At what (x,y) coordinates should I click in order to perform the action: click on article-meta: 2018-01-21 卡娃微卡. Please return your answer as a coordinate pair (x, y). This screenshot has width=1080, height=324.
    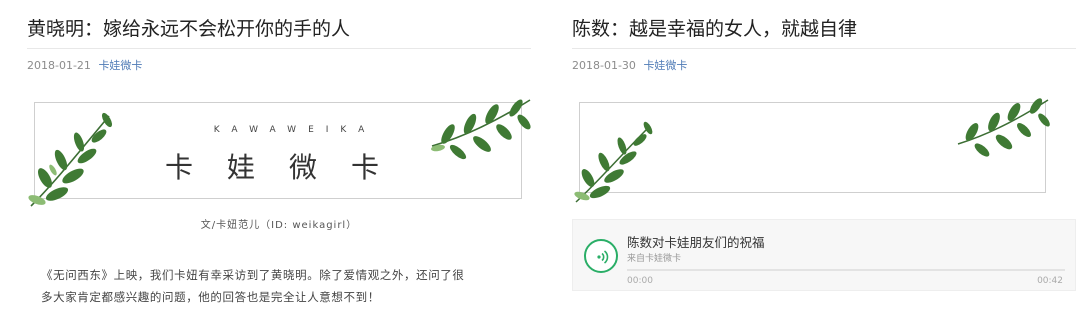
    Looking at the image, I should click on (84, 66).